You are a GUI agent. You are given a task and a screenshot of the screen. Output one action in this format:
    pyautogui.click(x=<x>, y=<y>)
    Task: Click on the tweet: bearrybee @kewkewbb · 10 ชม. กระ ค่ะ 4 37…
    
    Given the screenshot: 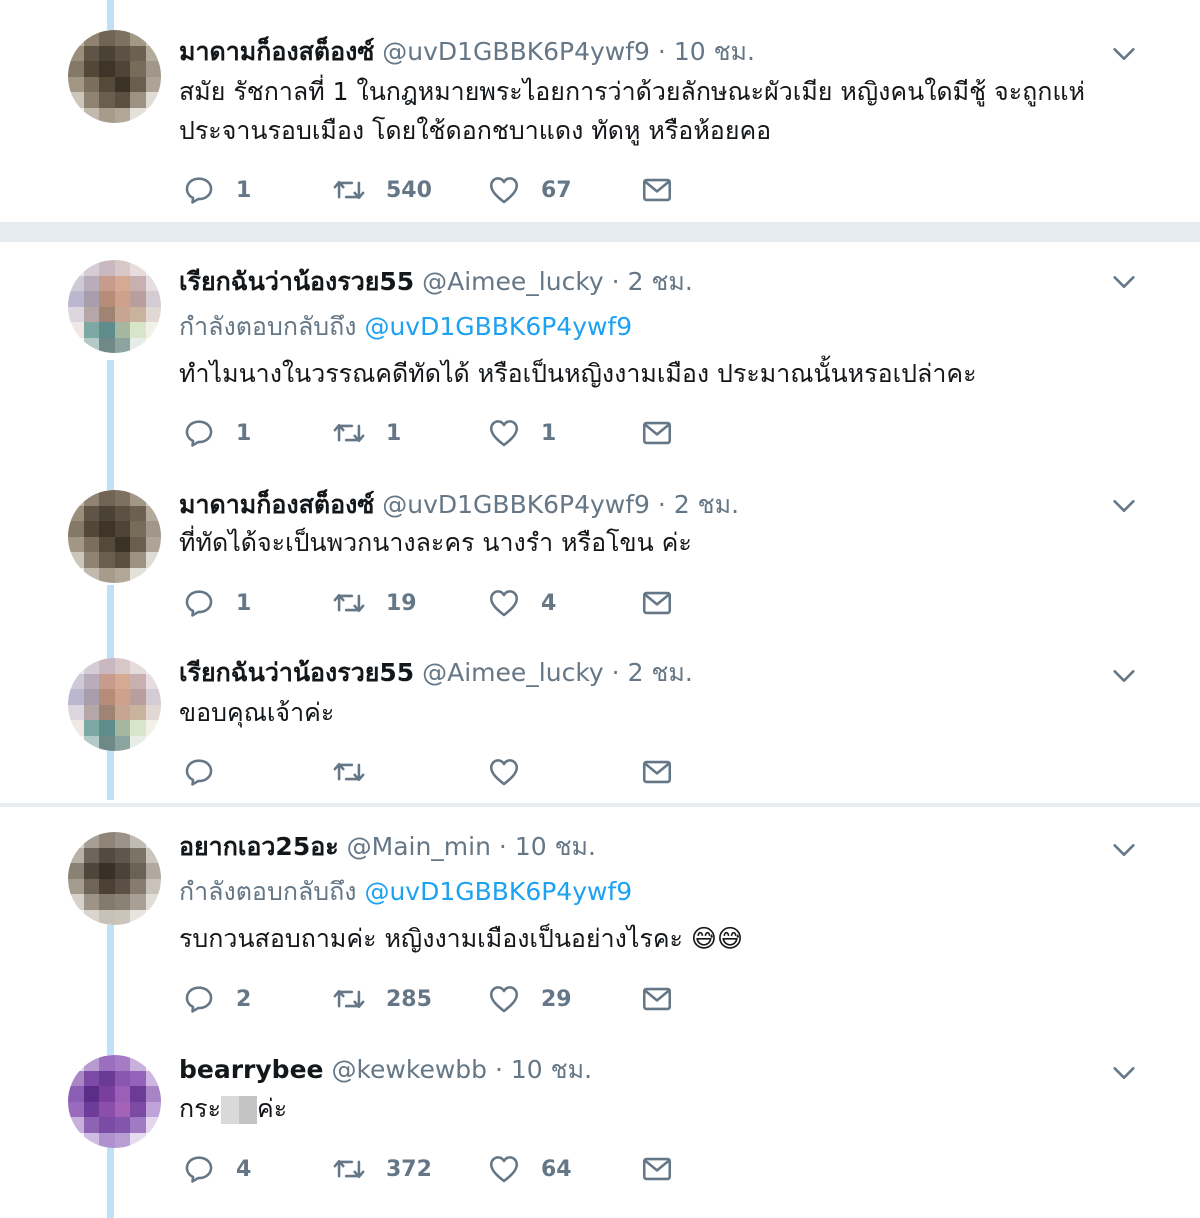 What is the action you would take?
    pyautogui.click(x=600, y=1135)
    